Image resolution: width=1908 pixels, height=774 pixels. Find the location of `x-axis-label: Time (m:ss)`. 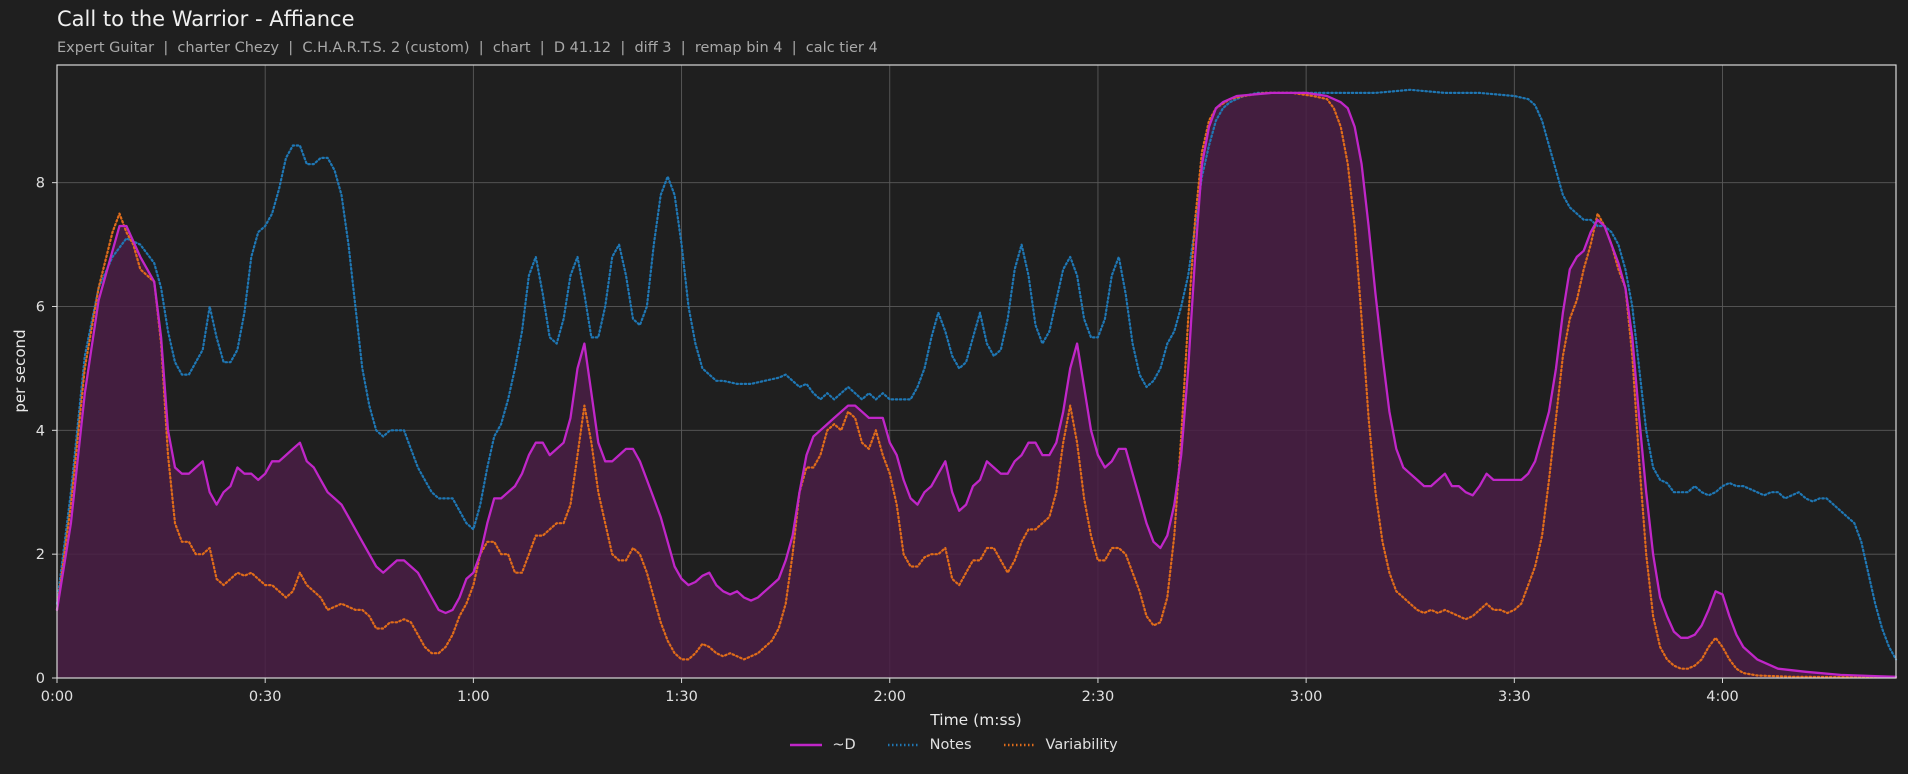

x-axis-label: Time (m:ss) is located at coordinates (975, 720).